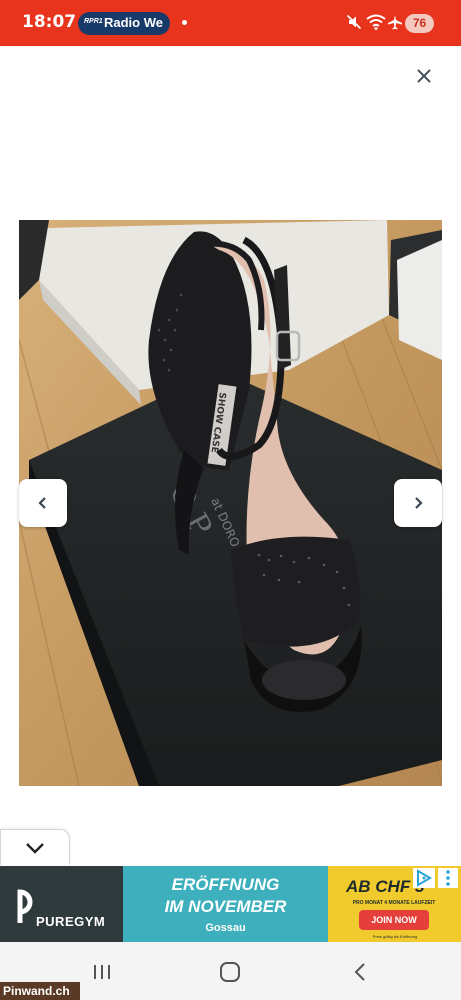  I want to click on radio-label: Radio We, so click(133, 22).